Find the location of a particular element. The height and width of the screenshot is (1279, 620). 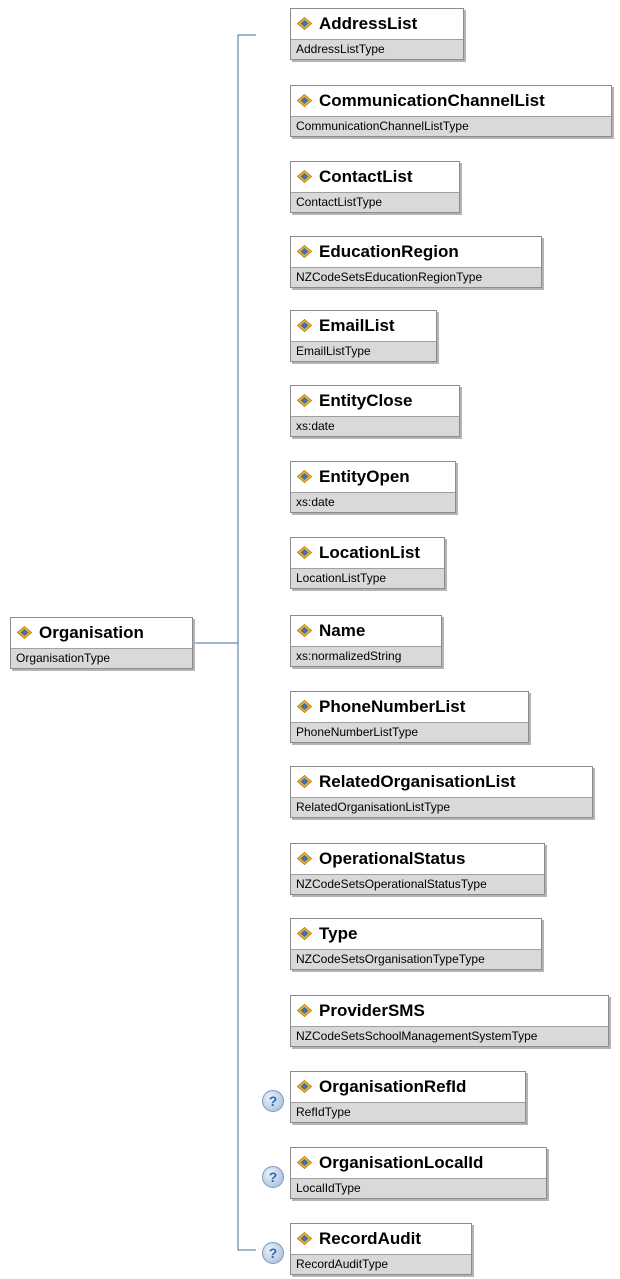

element-type: AddressListType is located at coordinates (377, 49).